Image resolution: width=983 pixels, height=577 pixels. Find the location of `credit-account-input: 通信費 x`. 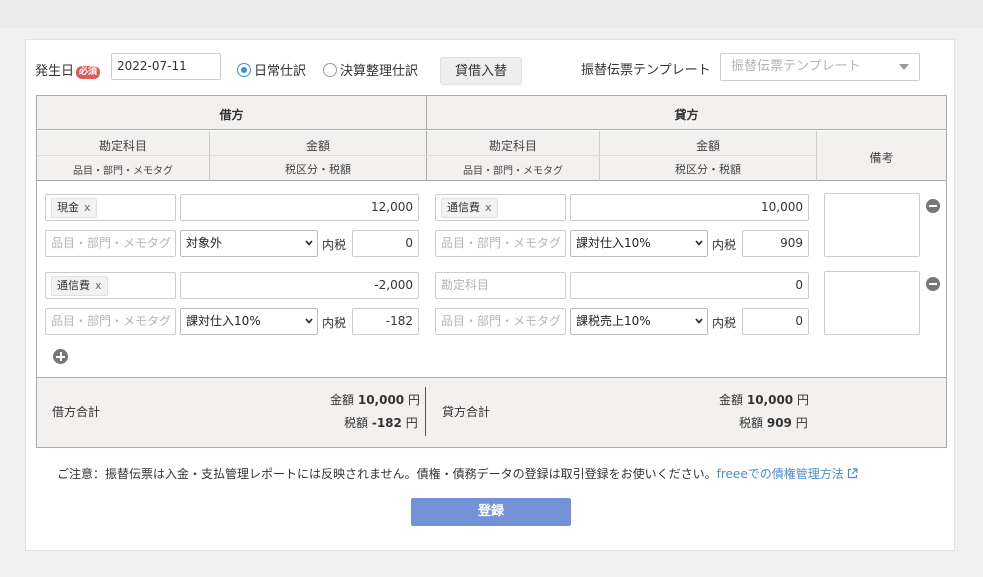

credit-account-input: 通信費 x is located at coordinates (500, 207).